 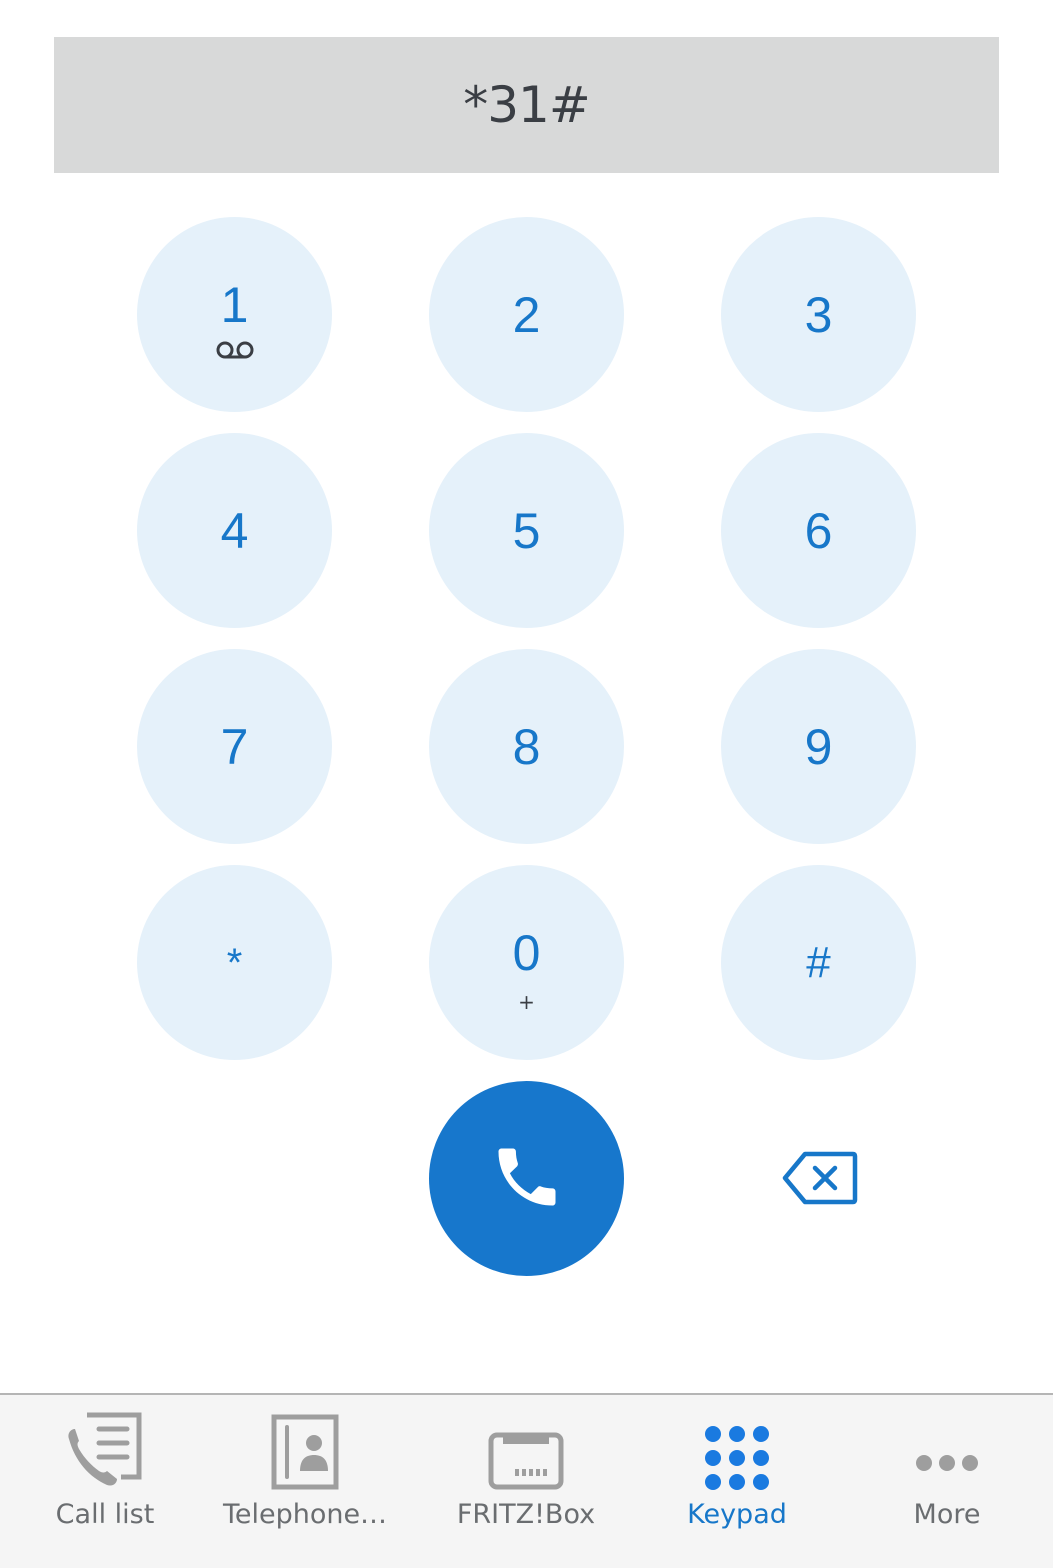 I want to click on tab-fritzbox: FRITZ!Box, so click(x=526, y=1481).